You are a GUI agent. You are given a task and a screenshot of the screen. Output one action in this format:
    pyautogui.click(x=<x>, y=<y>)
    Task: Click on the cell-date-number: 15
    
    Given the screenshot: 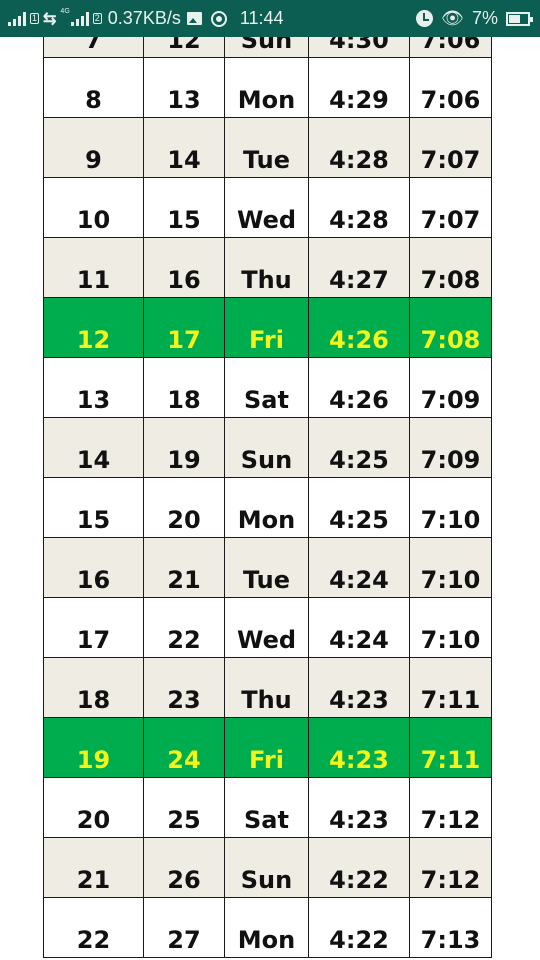 What is the action you would take?
    pyautogui.click(x=184, y=207)
    